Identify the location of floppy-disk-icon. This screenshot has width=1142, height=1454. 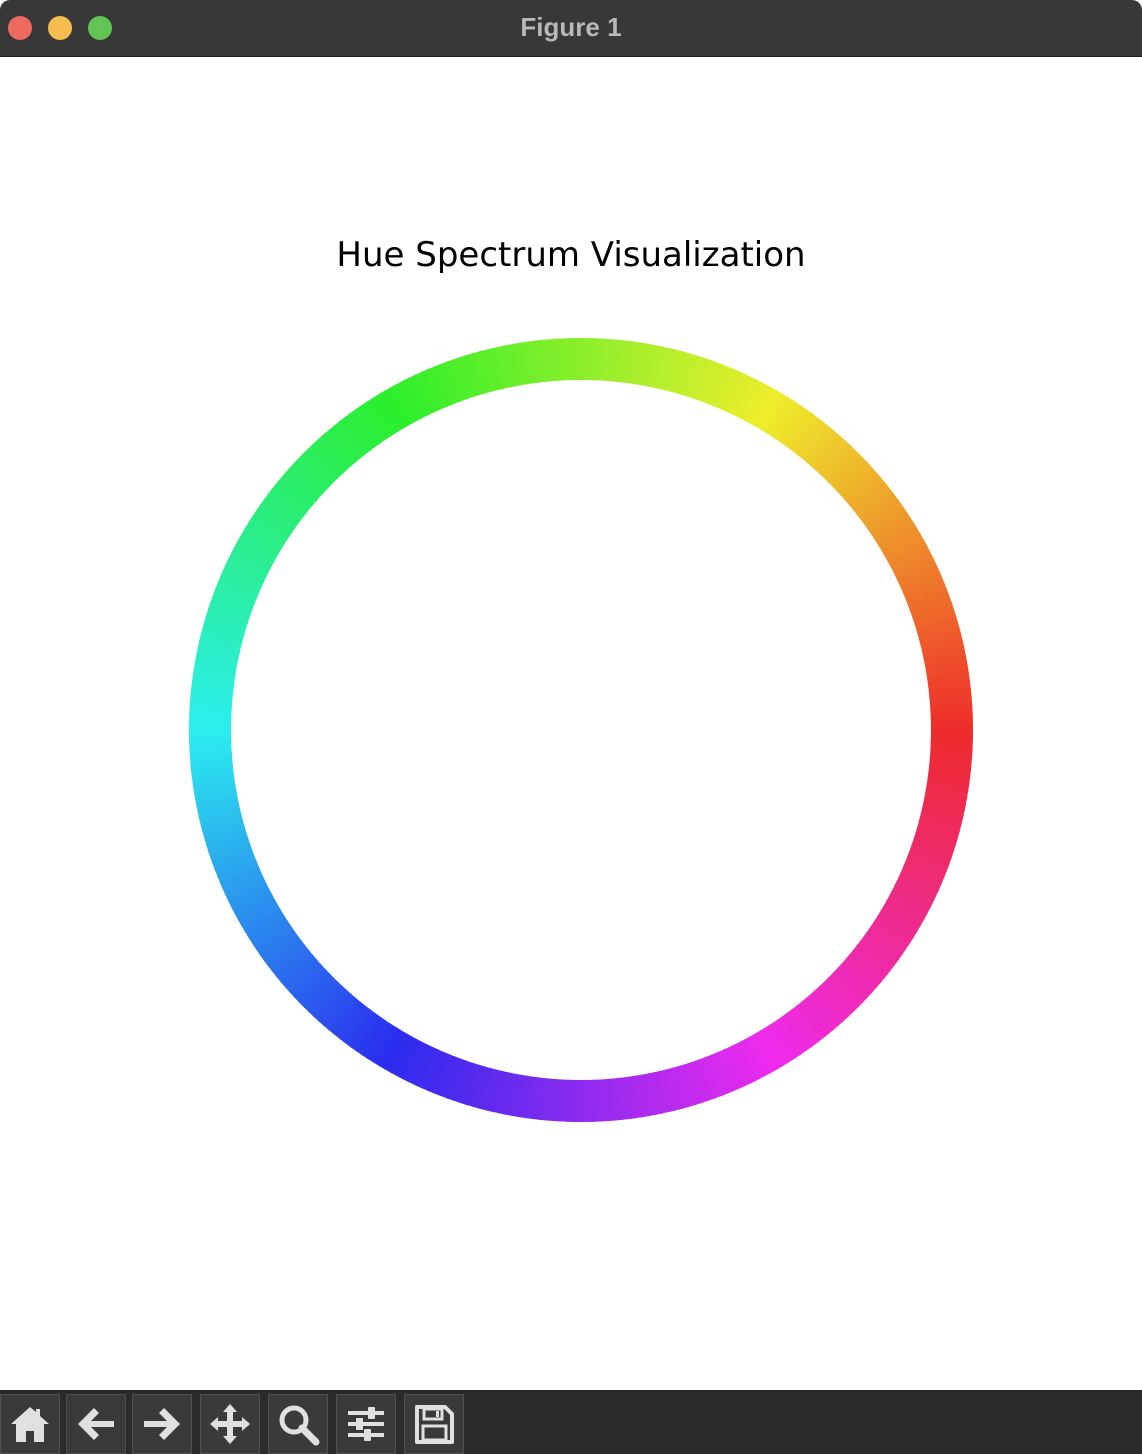
(434, 1424).